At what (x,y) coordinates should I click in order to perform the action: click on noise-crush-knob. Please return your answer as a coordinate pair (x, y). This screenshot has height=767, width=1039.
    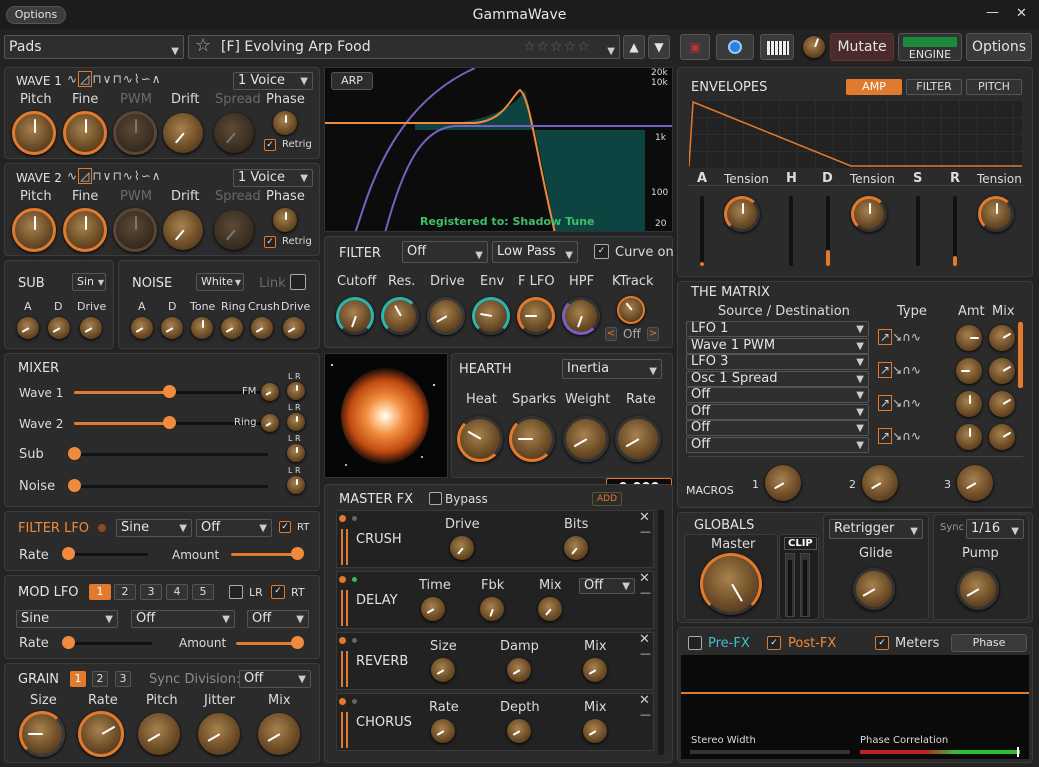
    Looking at the image, I should click on (262, 328).